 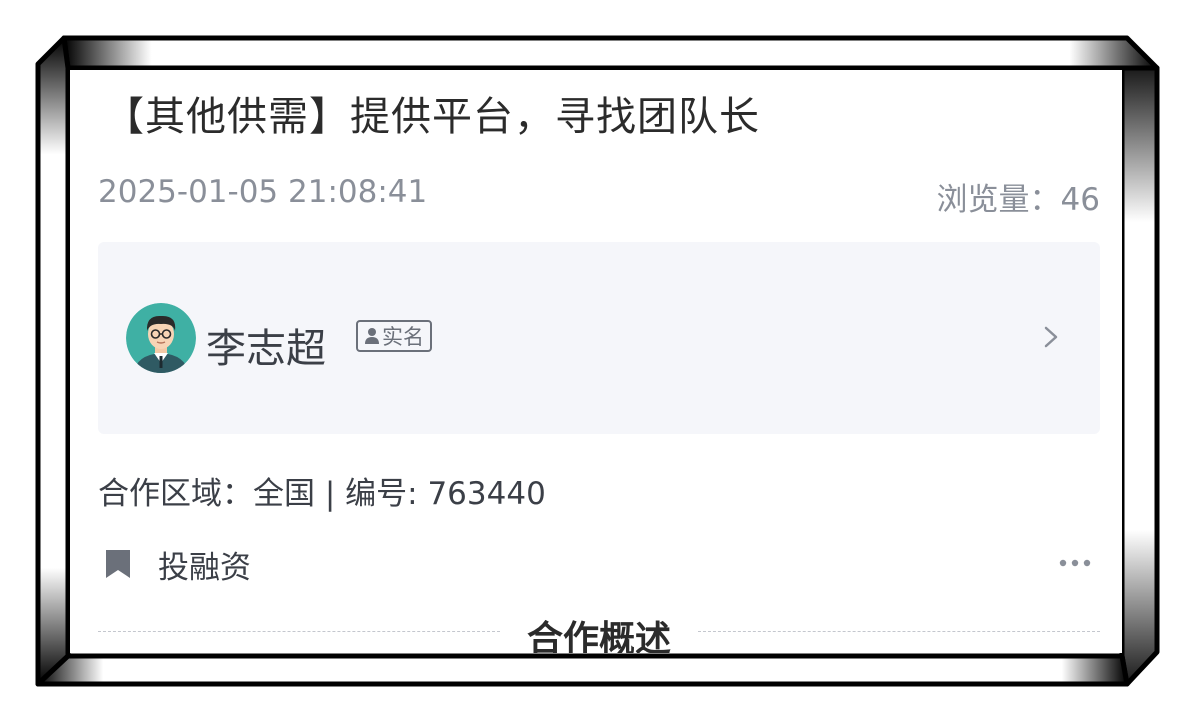 I want to click on view-count: 浏览量：46, so click(x=1018, y=200).